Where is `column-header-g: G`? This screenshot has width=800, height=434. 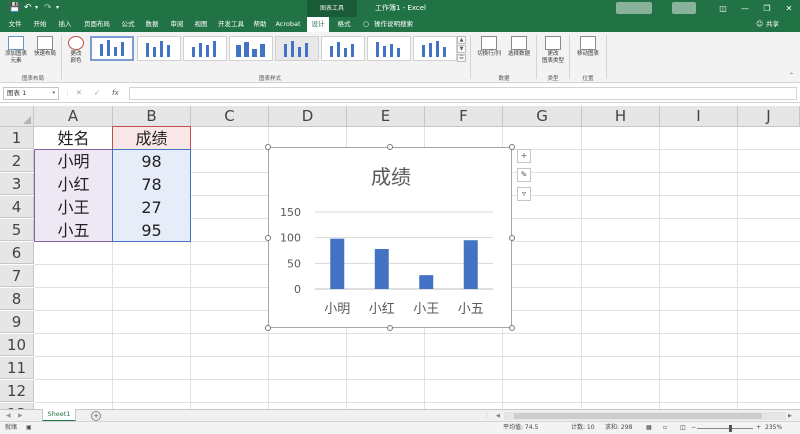
column-header-g: G is located at coordinates (542, 116).